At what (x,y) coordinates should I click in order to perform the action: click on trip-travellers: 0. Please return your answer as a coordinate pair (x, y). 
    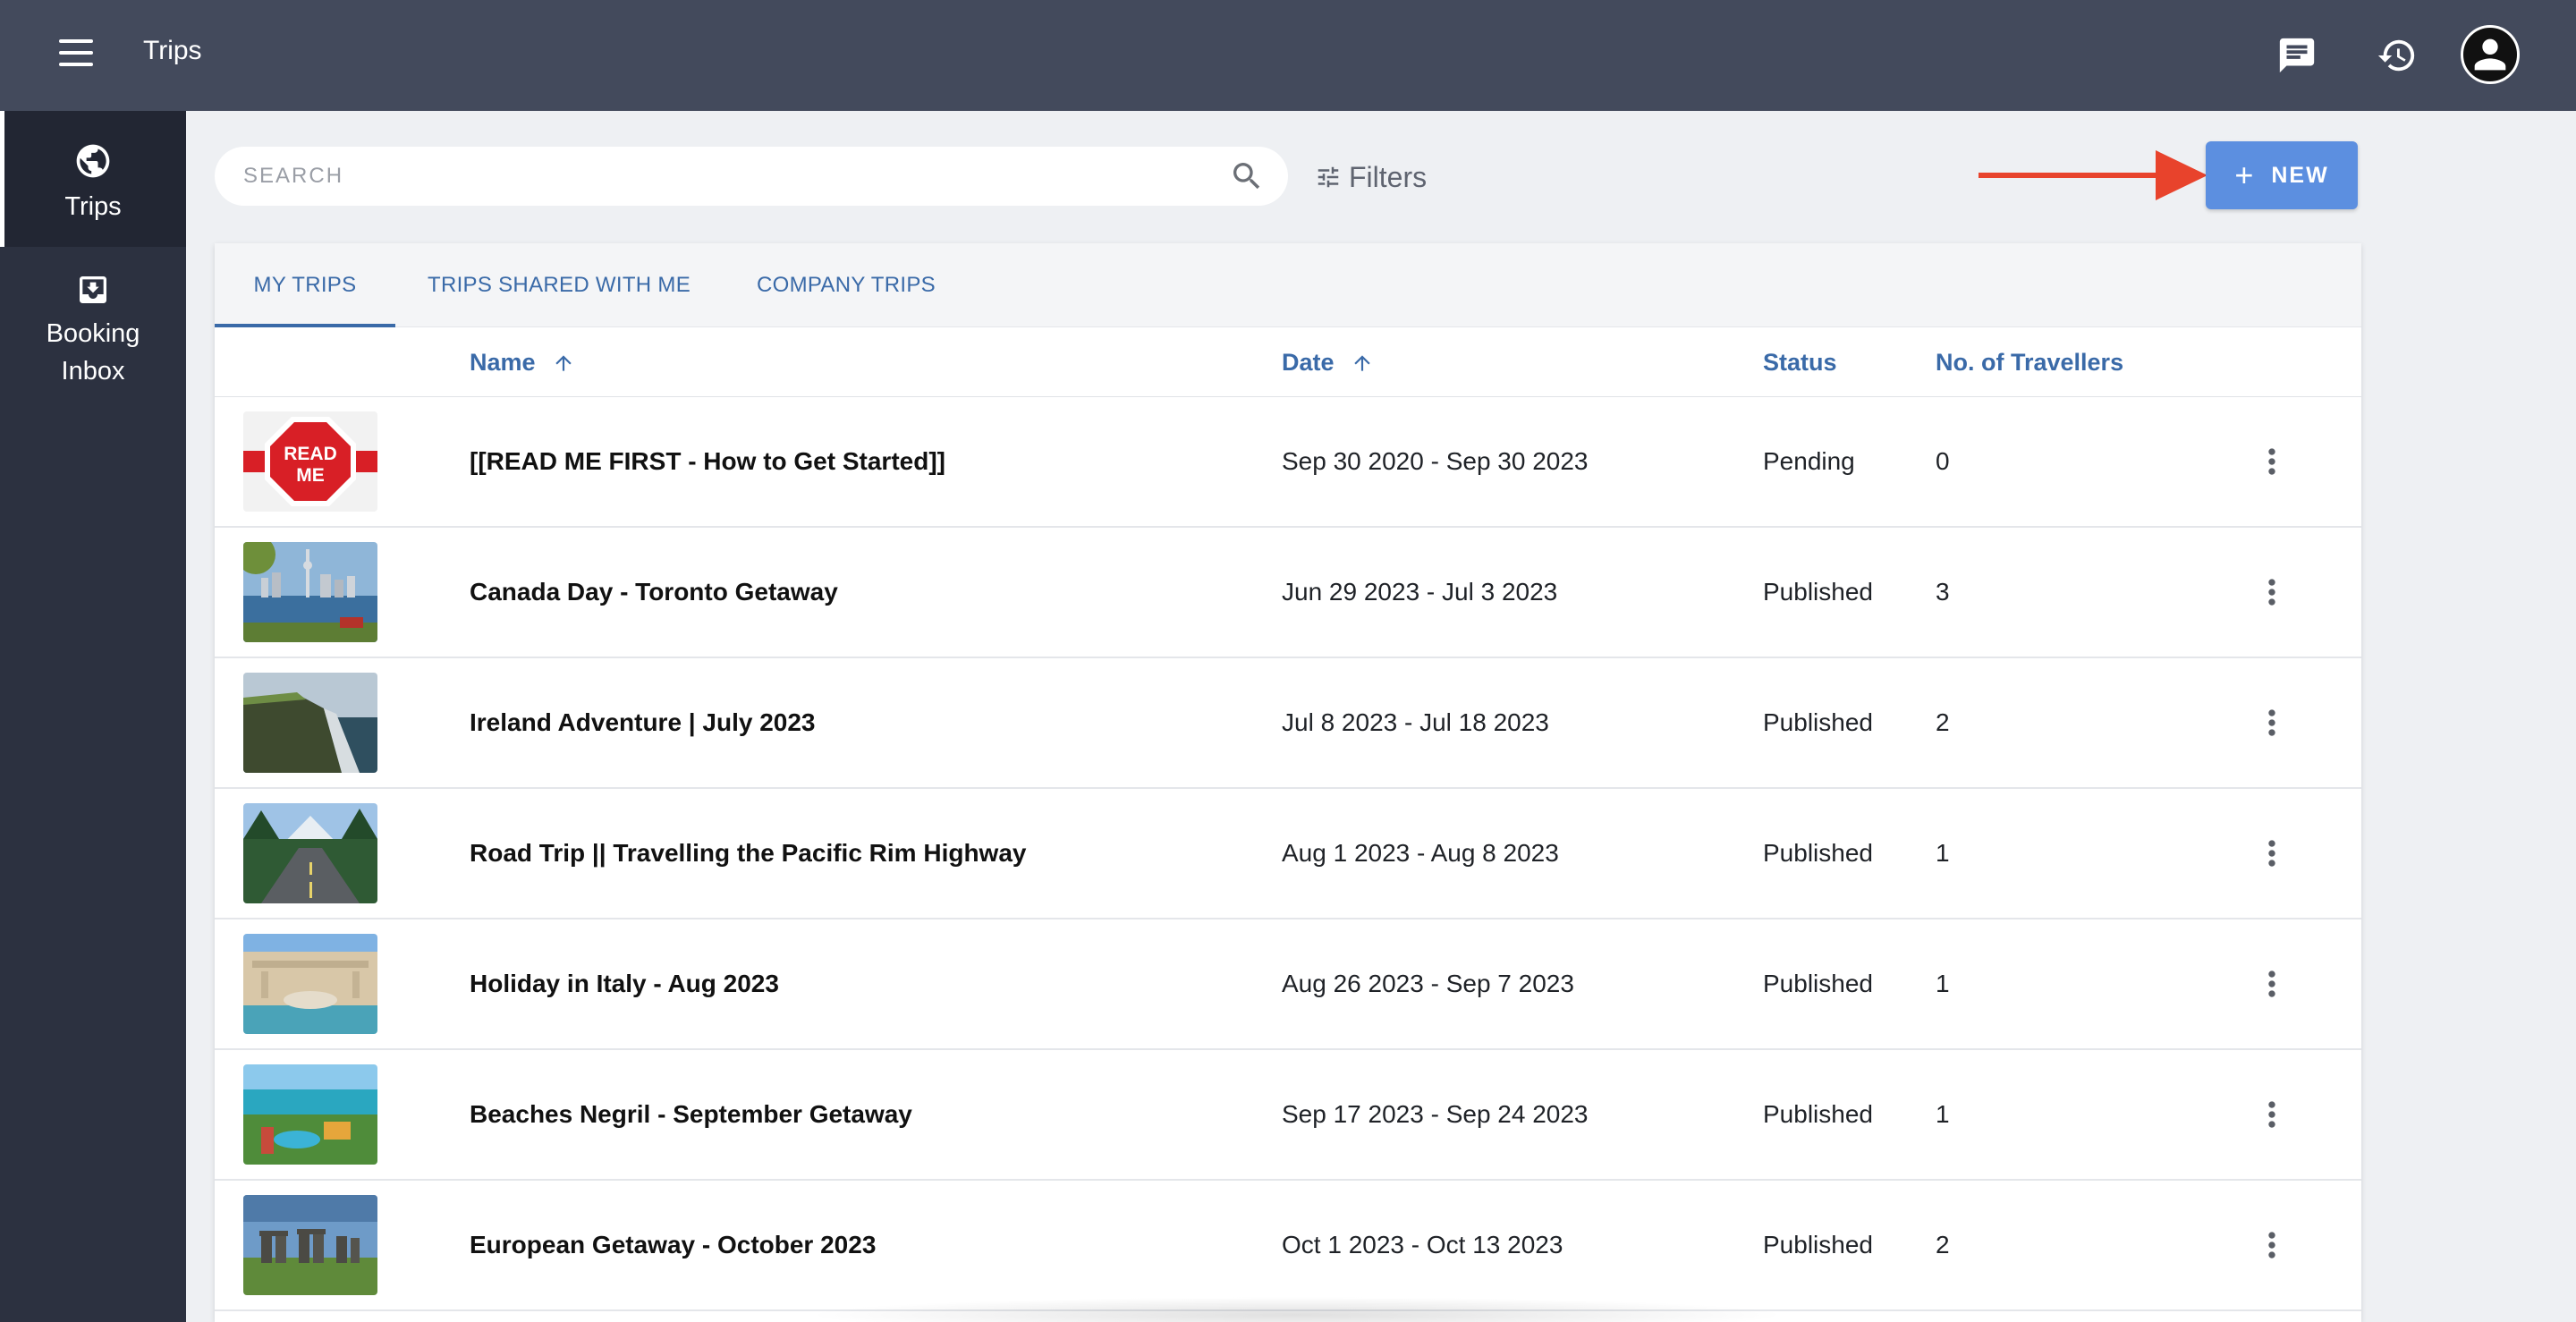
    Looking at the image, I should click on (1943, 461).